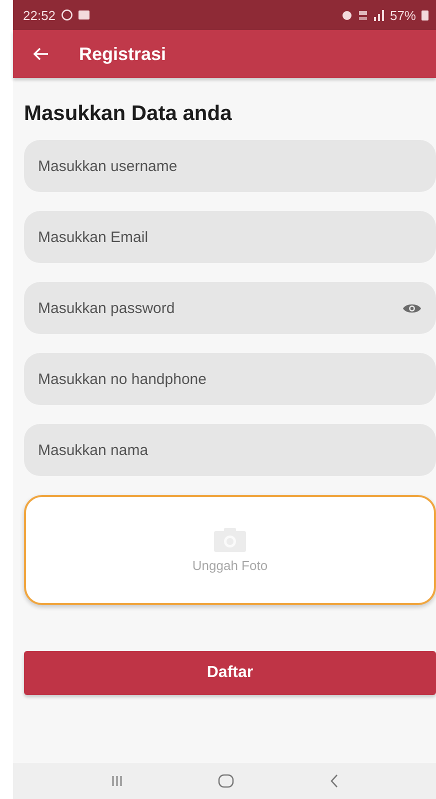  Describe the element at coordinates (412, 308) in the screenshot. I see `eye-icon` at that location.